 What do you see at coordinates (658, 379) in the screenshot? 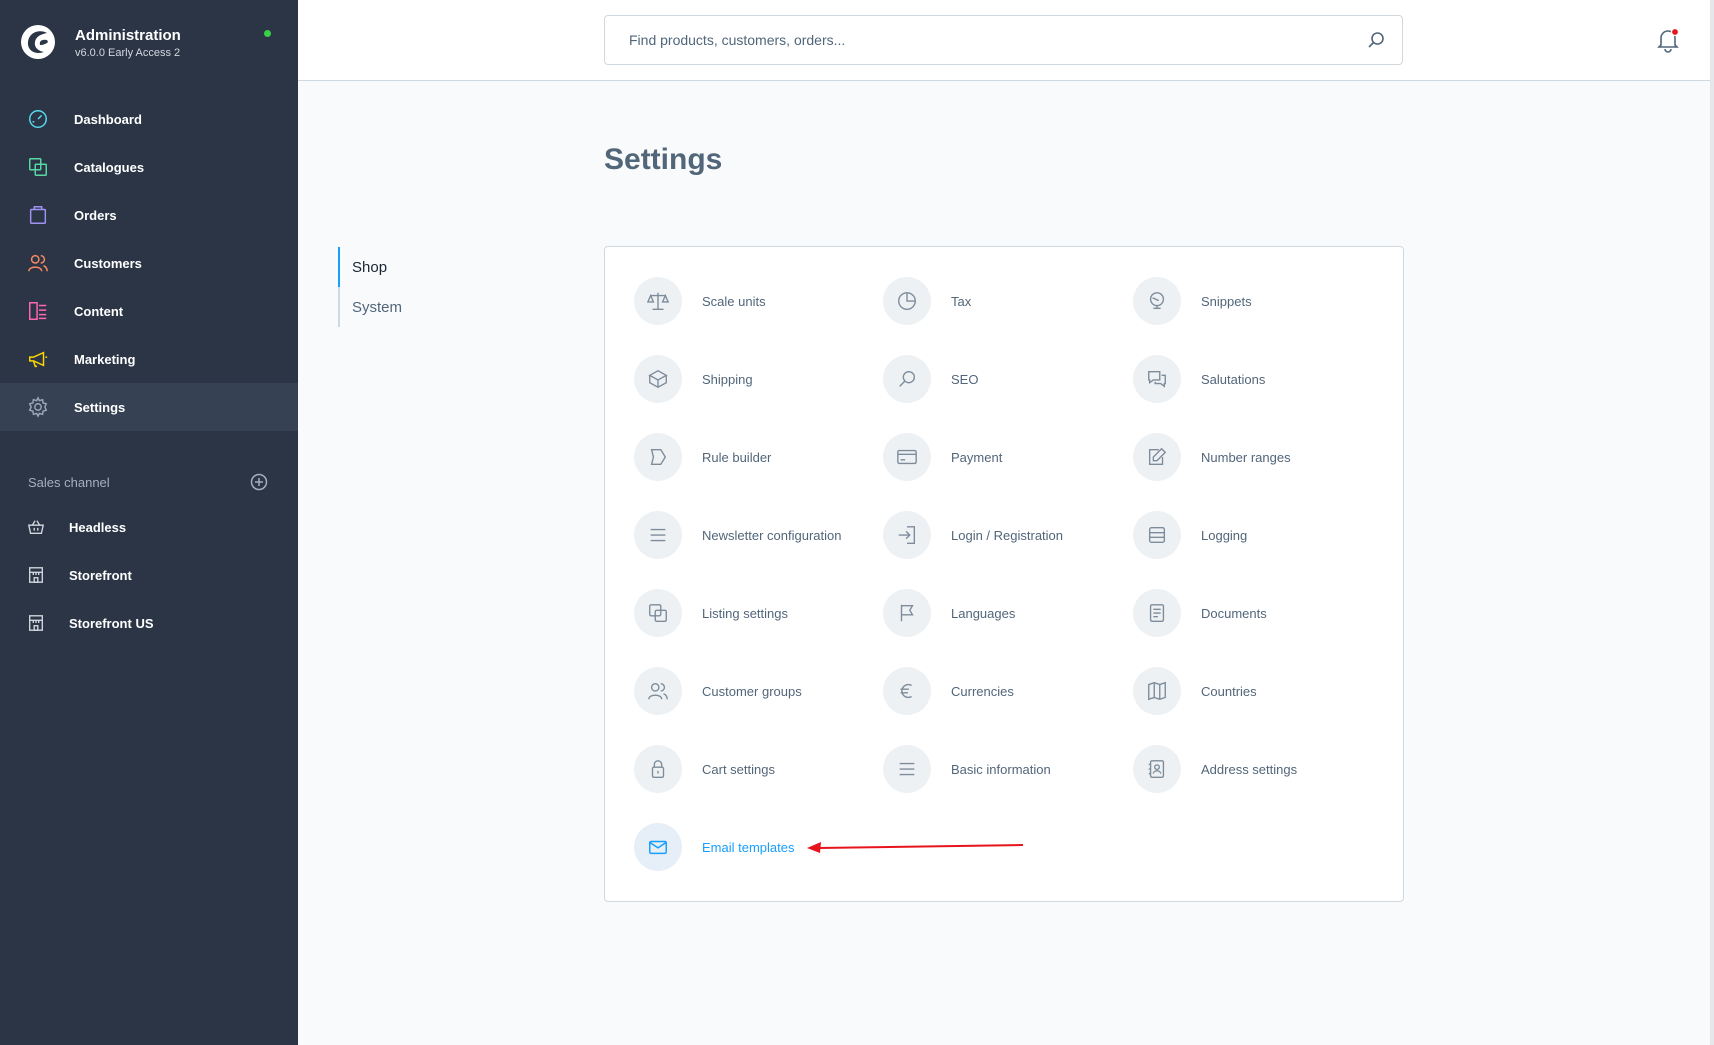
I see `package-icon` at bounding box center [658, 379].